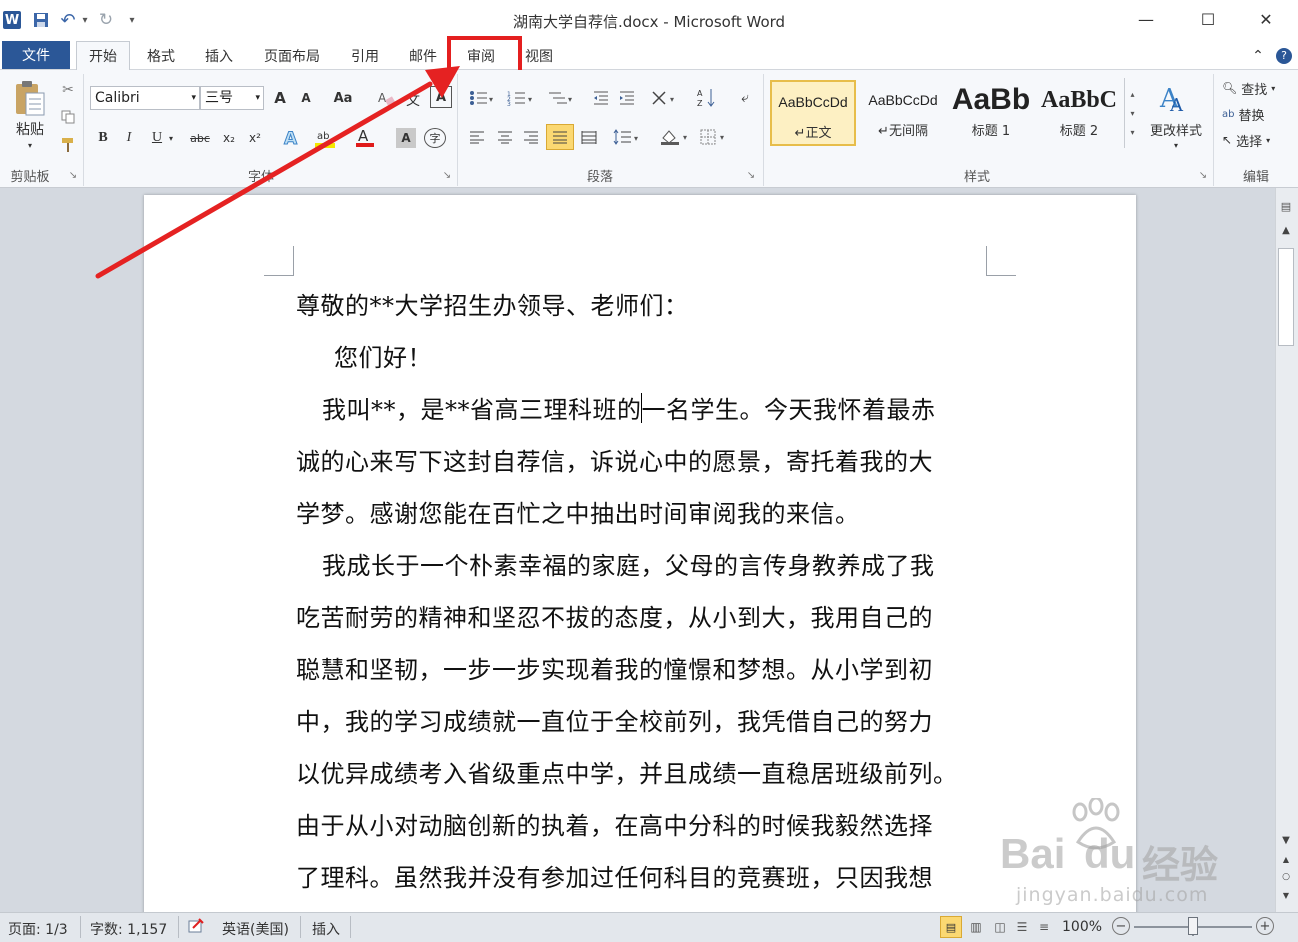 This screenshot has height=942, width=1298. What do you see at coordinates (1286, 230) in the screenshot?
I see `scroll-up-icon: ▲` at bounding box center [1286, 230].